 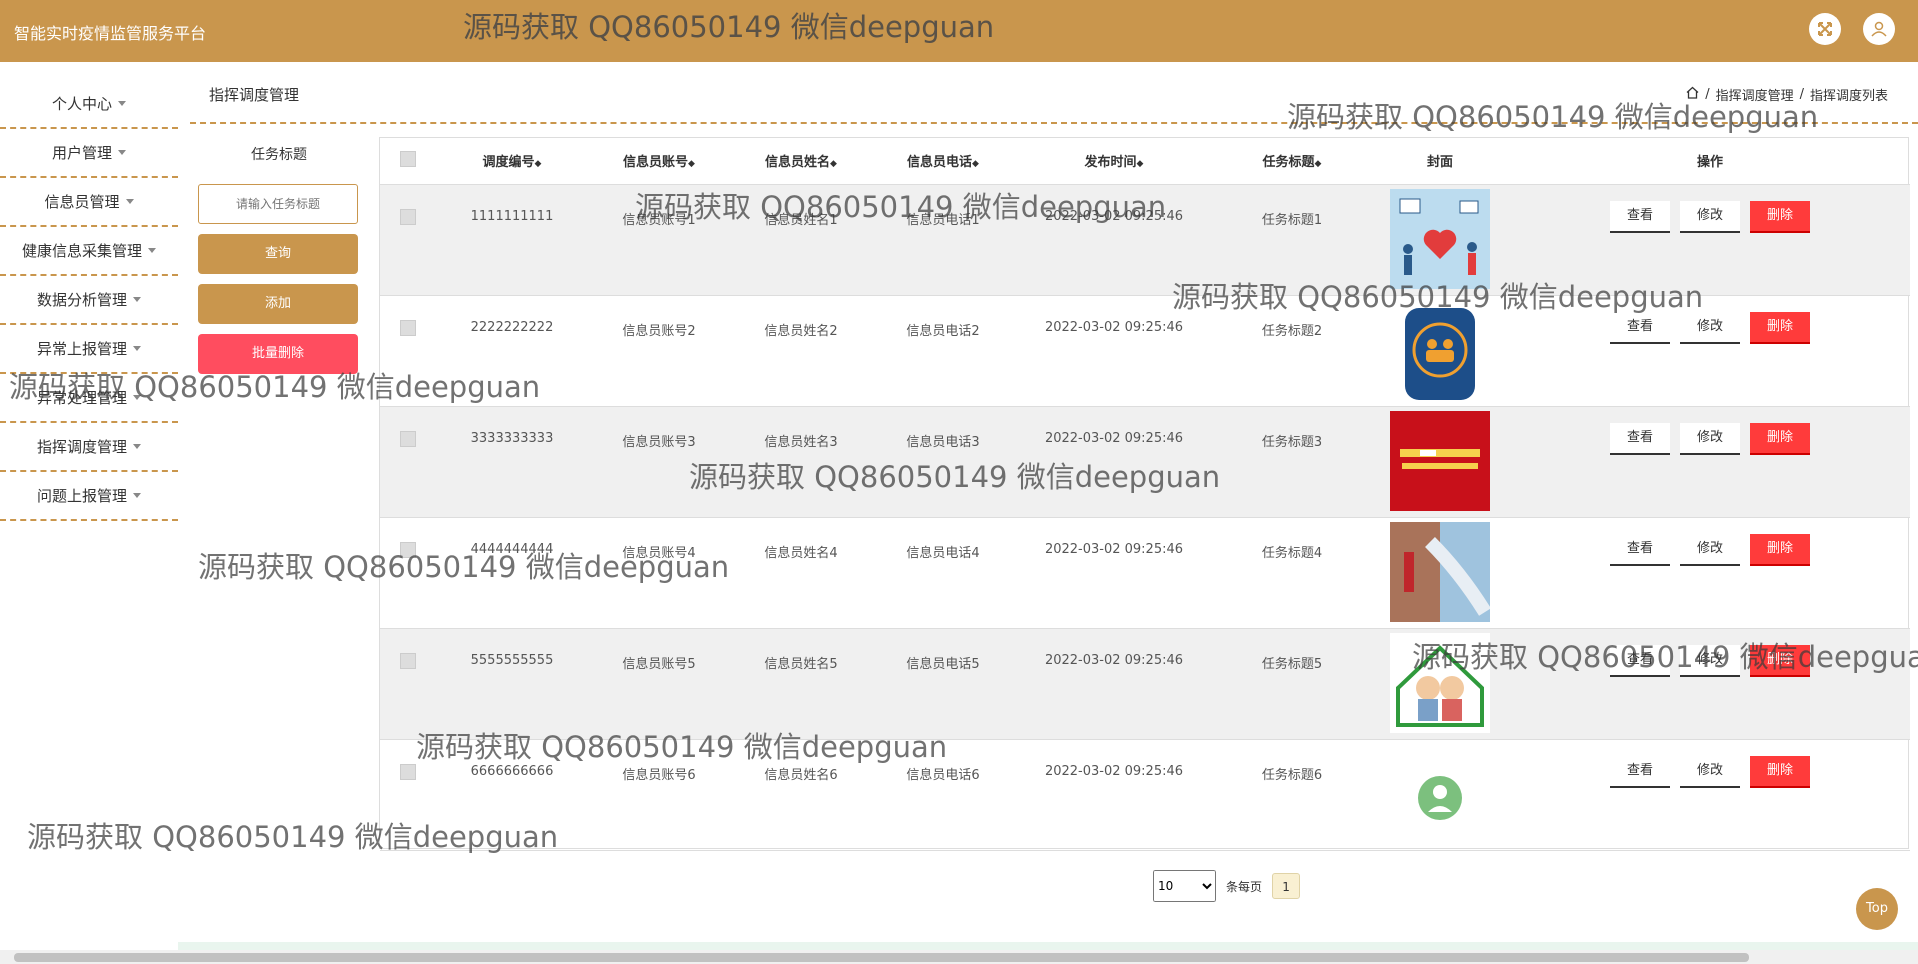 I want to click on sidebar-item-label: 问题上报管理, so click(x=81, y=496).